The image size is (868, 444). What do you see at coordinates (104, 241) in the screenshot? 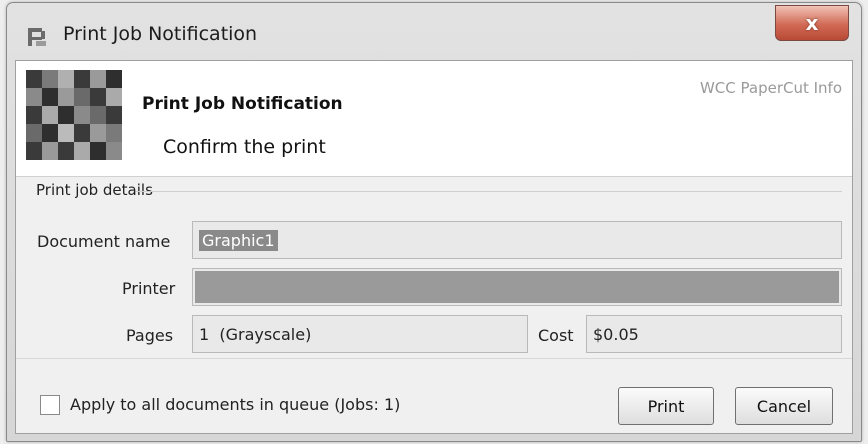
I see `document-name-label: Document name` at bounding box center [104, 241].